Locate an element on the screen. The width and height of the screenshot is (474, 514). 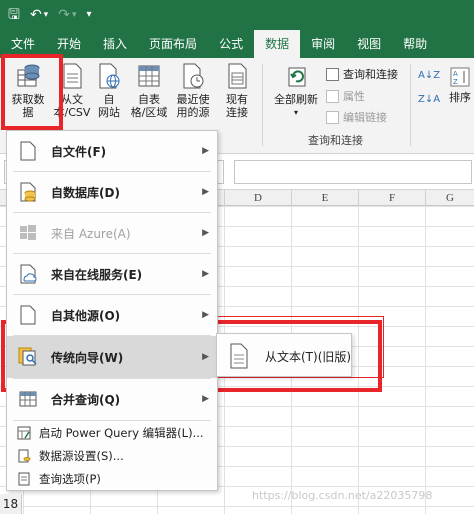
edit-links-icon is located at coordinates (332, 117).